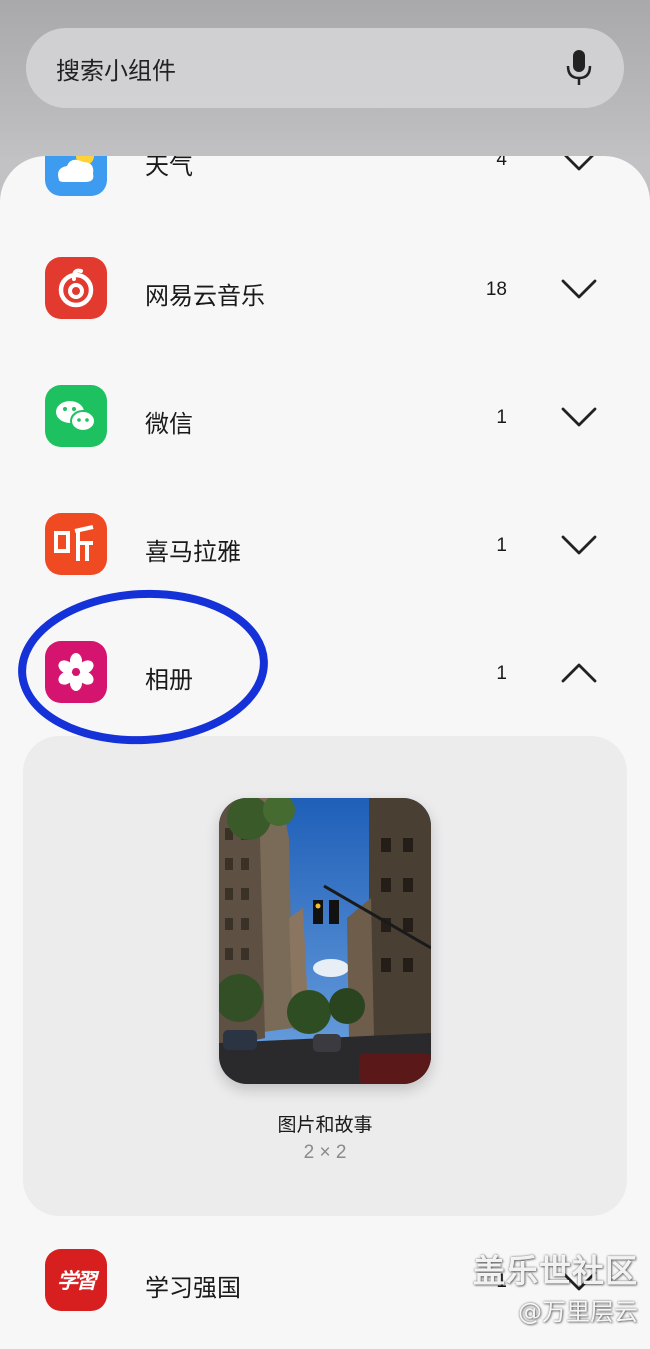 The height and width of the screenshot is (1349, 650). What do you see at coordinates (325, 544) in the screenshot?
I see `list-item-ximalaya: 喜马拉雅 1` at bounding box center [325, 544].